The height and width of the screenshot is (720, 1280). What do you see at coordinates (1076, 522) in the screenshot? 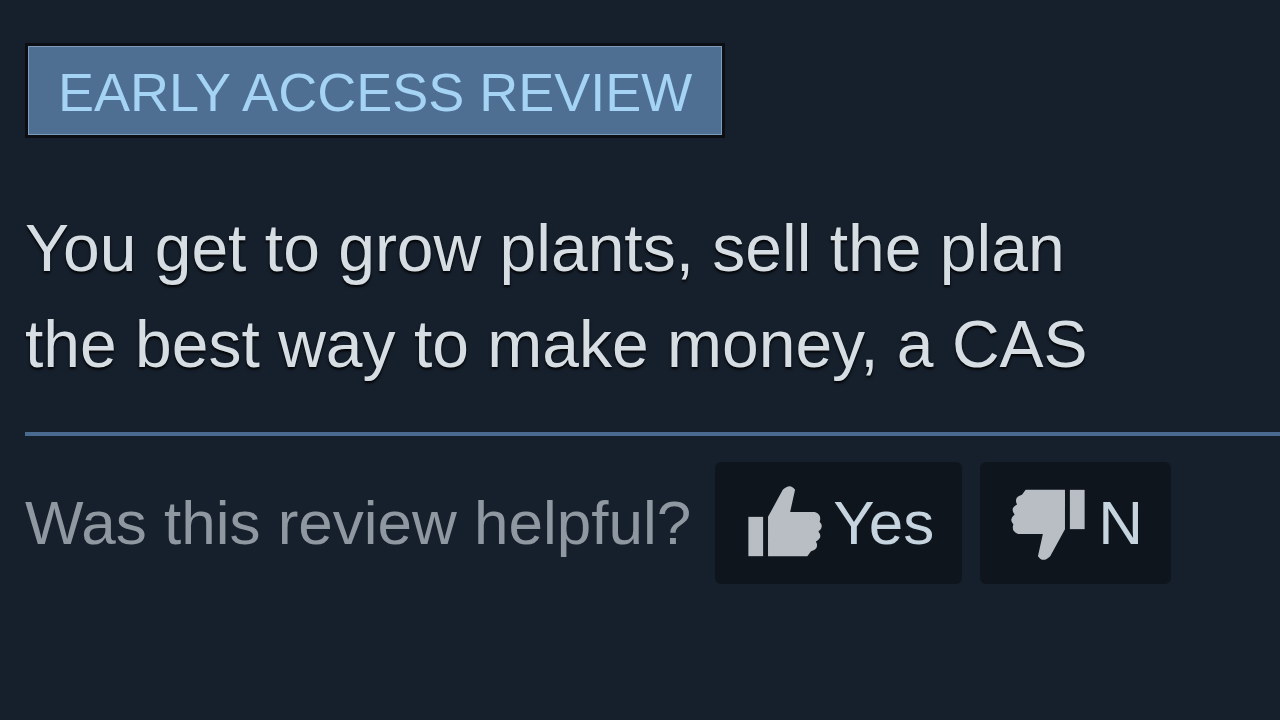
I see `no-button: N` at bounding box center [1076, 522].